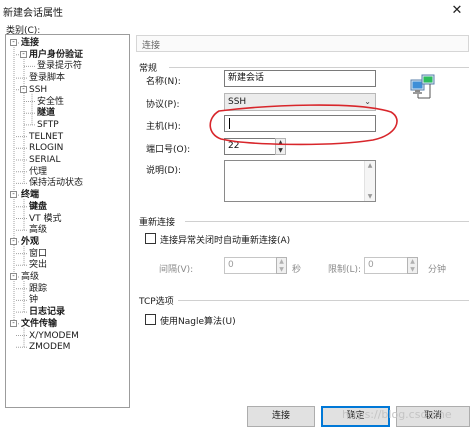 This screenshot has width=474, height=431. I want to click on watermark: https://blog.csdn.ne, so click(397, 414).